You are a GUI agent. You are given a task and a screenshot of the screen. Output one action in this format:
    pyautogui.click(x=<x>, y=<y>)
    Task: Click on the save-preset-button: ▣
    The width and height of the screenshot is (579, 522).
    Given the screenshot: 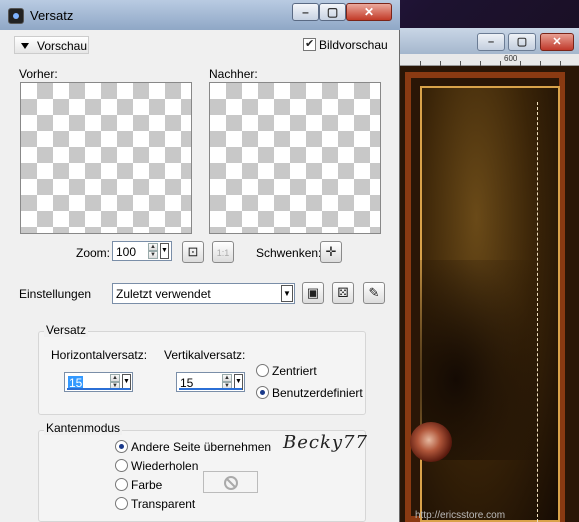 What is the action you would take?
    pyautogui.click(x=313, y=293)
    